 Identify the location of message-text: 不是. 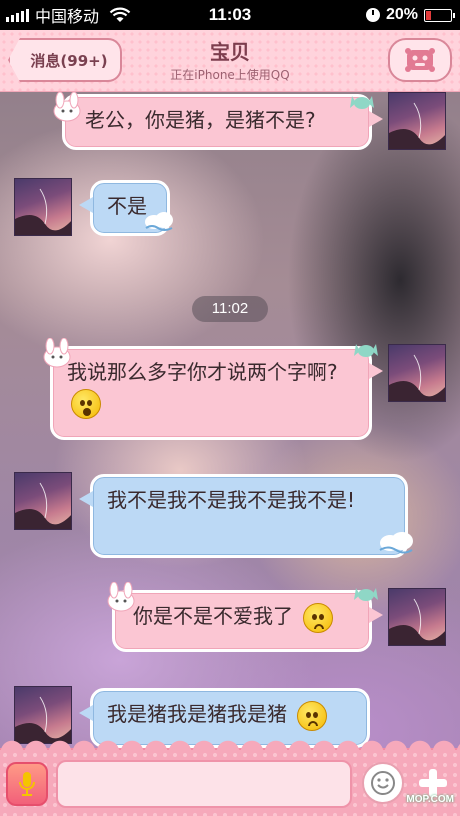
(127, 206).